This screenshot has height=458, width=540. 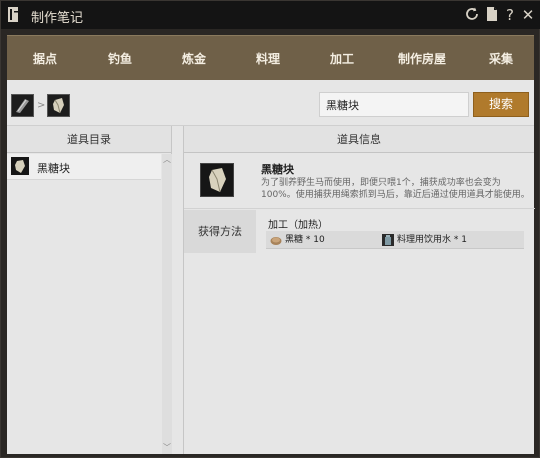 I want to click on search-button: 搜索, so click(x=501, y=104).